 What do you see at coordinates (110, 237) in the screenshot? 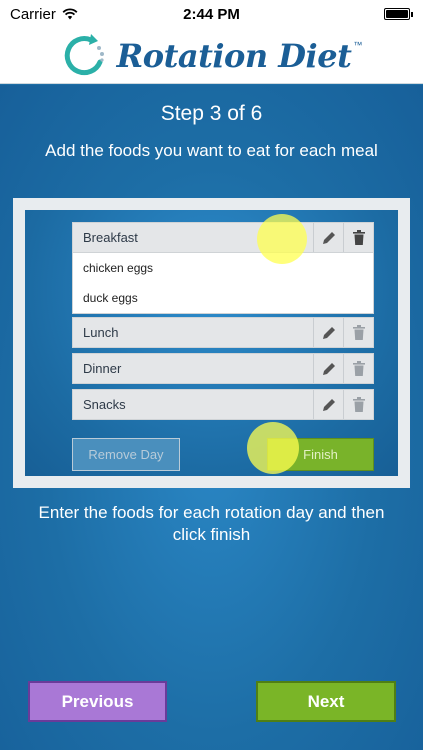
I see `meal-label: Breakfast` at bounding box center [110, 237].